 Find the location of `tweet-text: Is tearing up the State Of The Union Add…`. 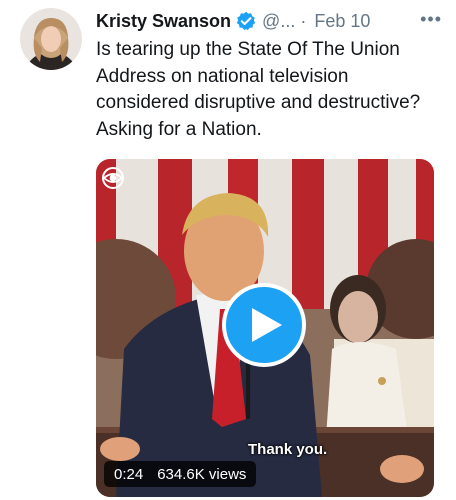

tweet-text: Is tearing up the State Of The Union Add… is located at coordinates (258, 89).